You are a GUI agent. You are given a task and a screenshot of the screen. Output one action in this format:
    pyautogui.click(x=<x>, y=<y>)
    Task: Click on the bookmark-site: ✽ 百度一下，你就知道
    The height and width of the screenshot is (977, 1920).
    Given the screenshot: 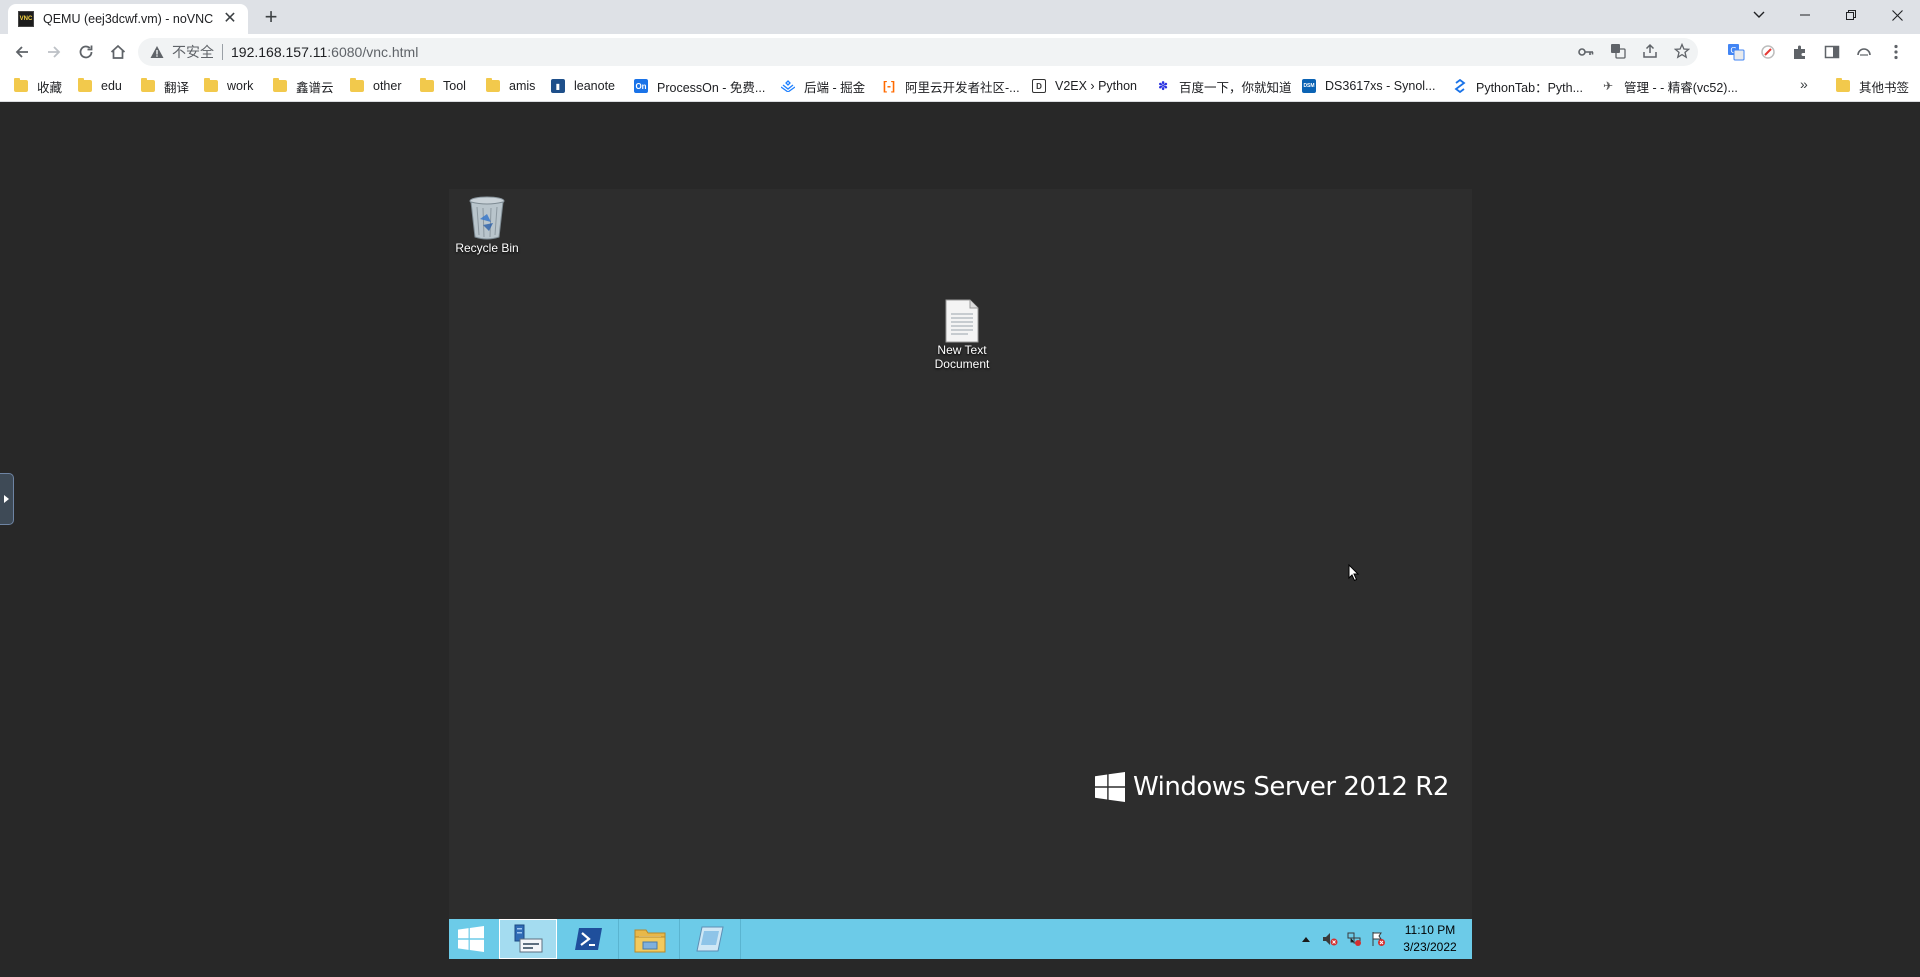 What is the action you would take?
    pyautogui.click(x=1224, y=86)
    